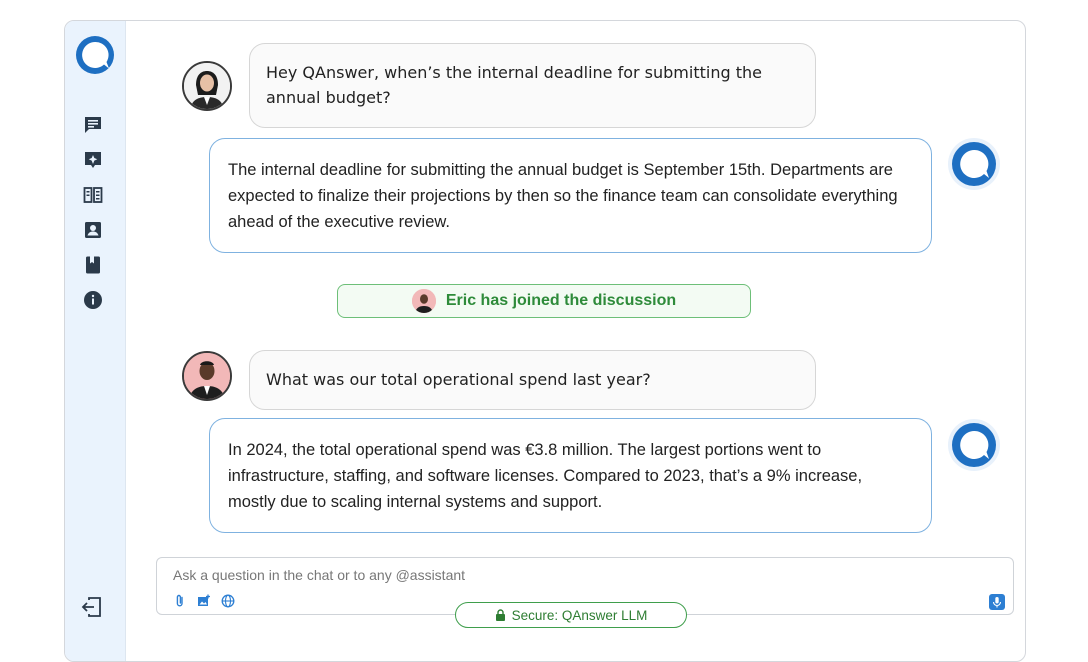 The width and height of the screenshot is (1088, 662). Describe the element at coordinates (997, 602) in the screenshot. I see `microphone-icon` at that location.